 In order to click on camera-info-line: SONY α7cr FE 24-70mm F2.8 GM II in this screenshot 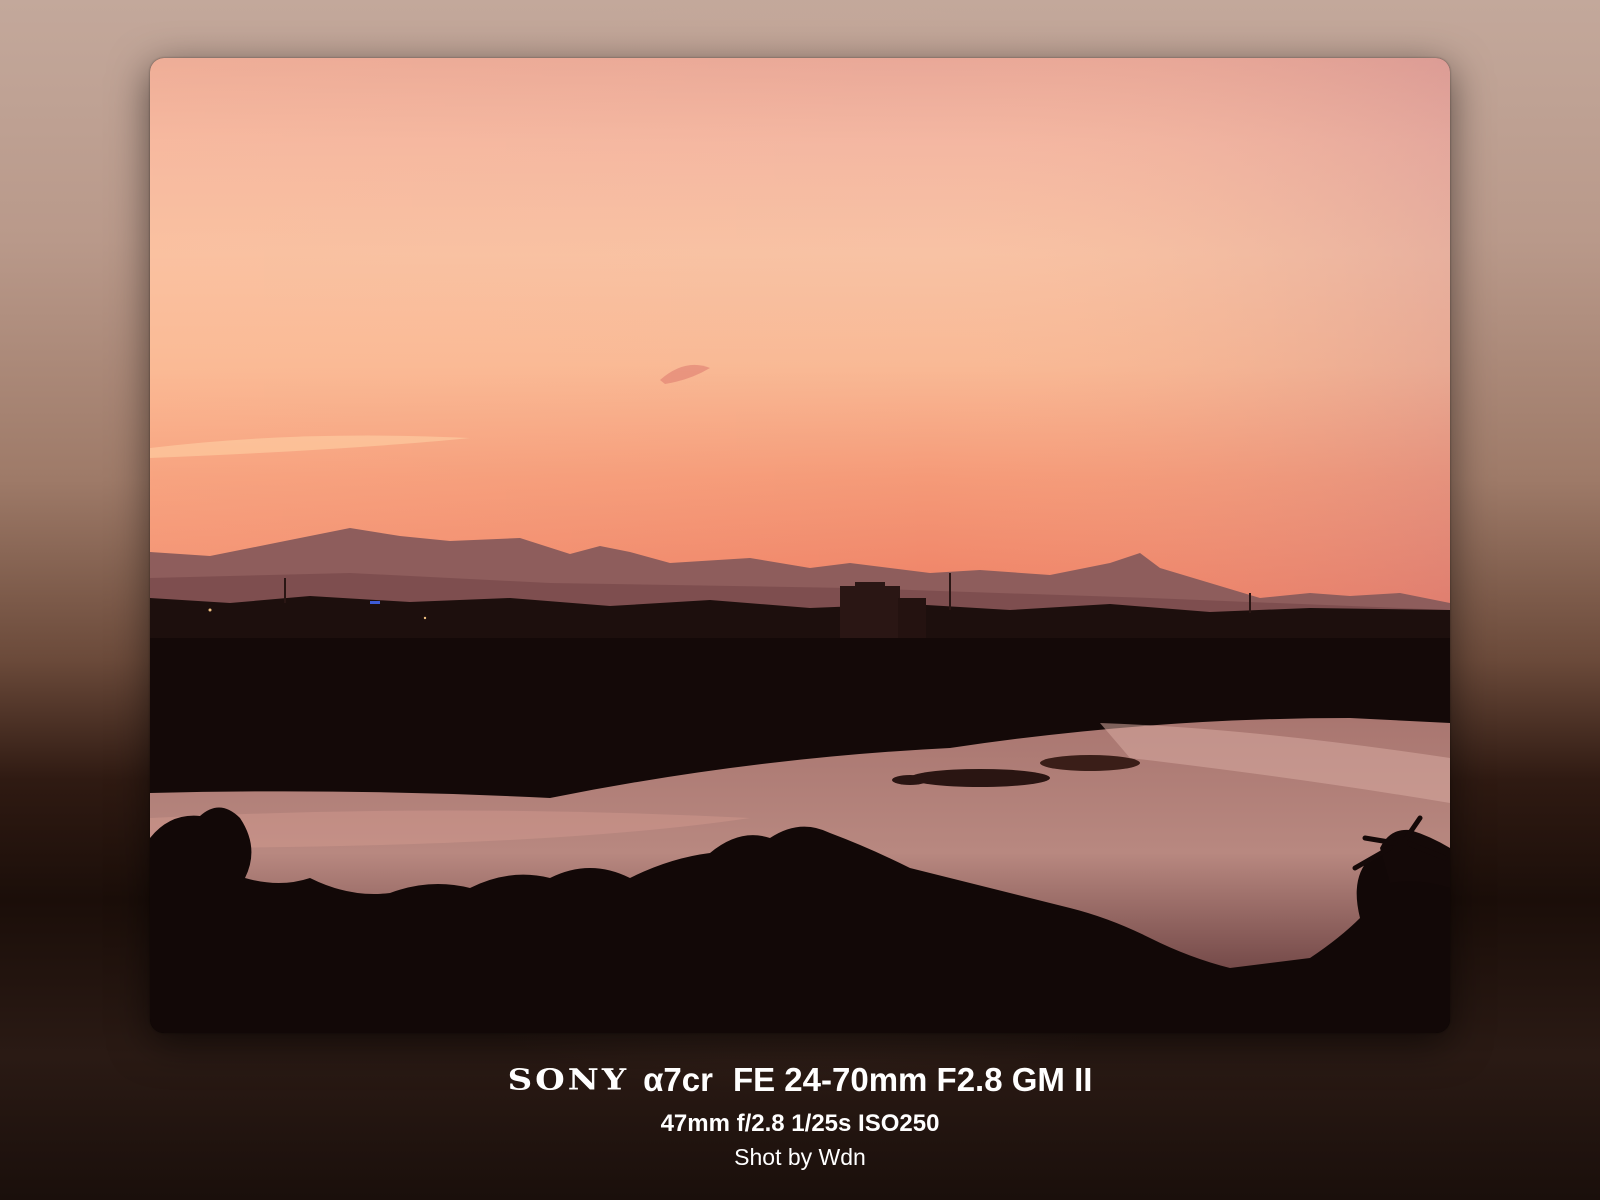, I will do `click(800, 1082)`.